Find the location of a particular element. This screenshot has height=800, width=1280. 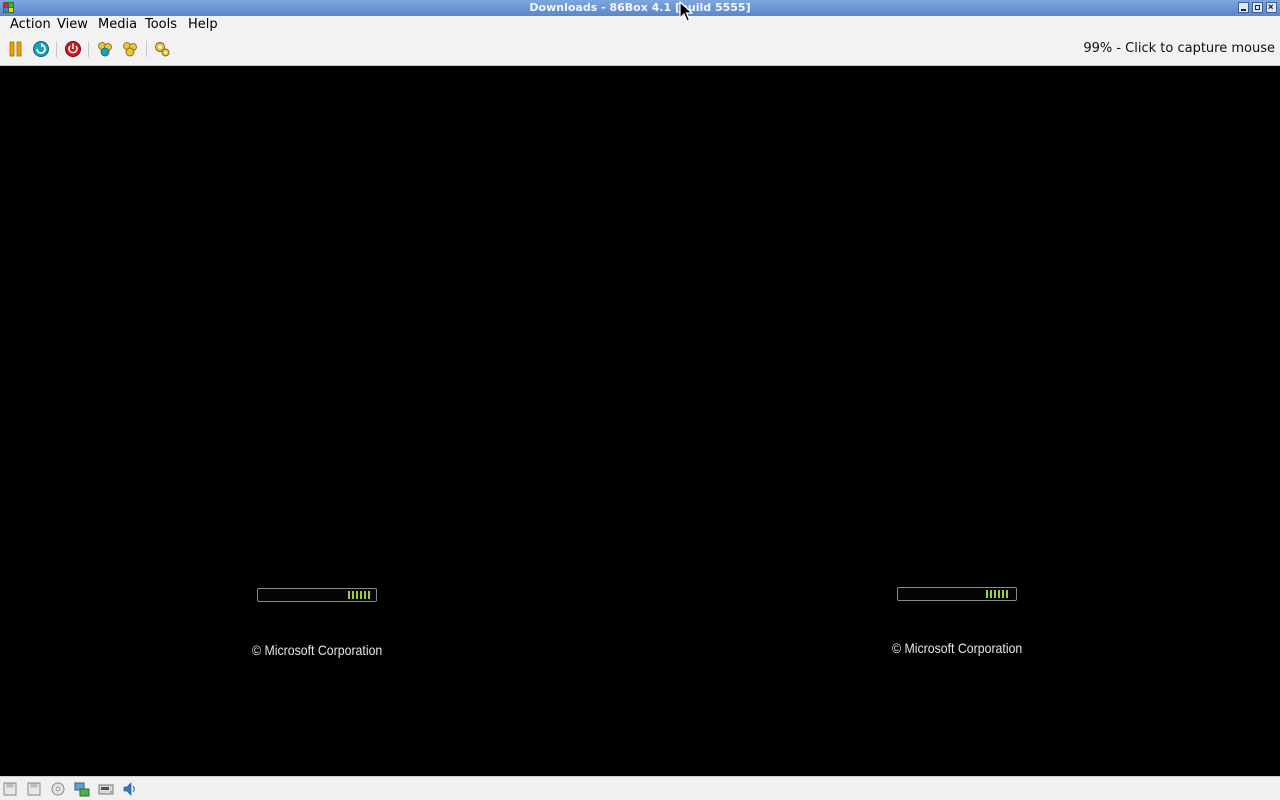

title-bar: Downloads - 86Box 4.1 [build 5555] is located at coordinates (640, 8).